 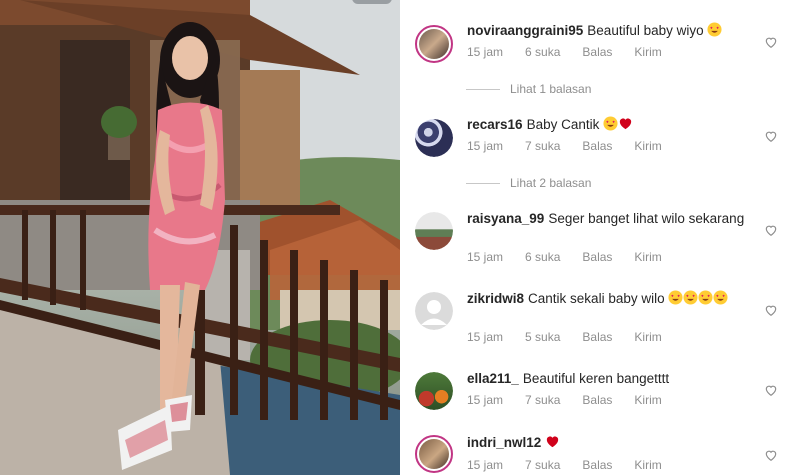 I want to click on view-replies: Lihat 2 balasan, so click(x=528, y=183).